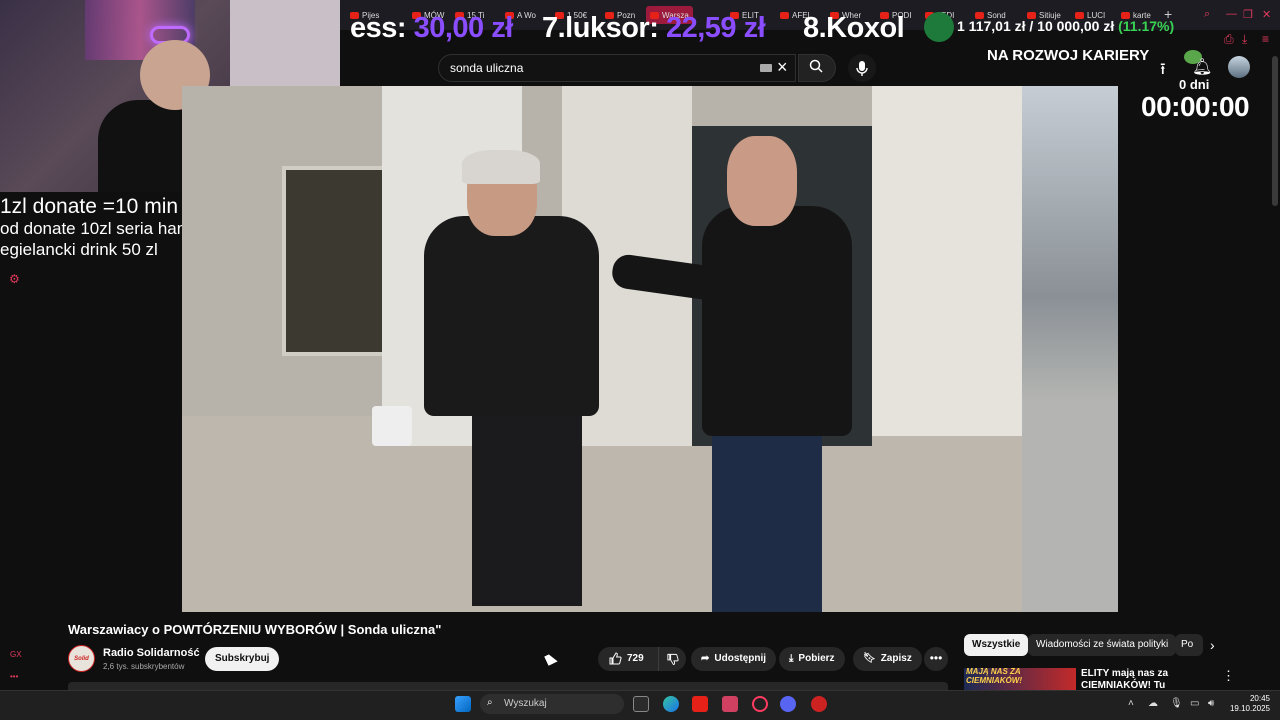 Image resolution: width=1280 pixels, height=720 pixels. Describe the element at coordinates (337, 261) in the screenshot. I see `shop-window` at that location.